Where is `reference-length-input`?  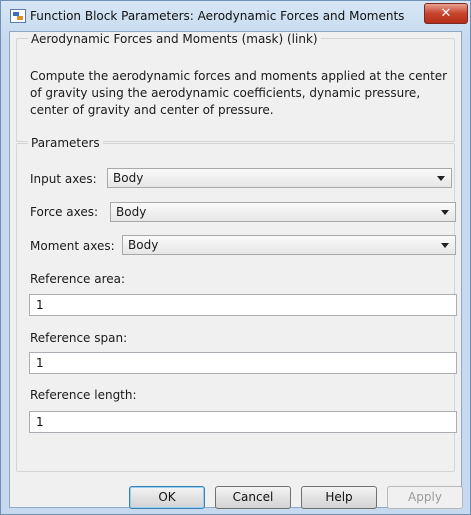
reference-length-input is located at coordinates (243, 422).